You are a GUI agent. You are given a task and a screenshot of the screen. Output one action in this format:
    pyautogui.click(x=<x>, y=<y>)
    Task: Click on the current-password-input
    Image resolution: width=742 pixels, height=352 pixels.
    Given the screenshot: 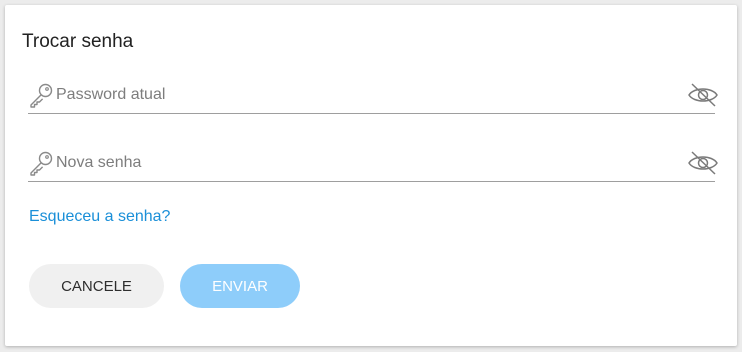 What is the action you would take?
    pyautogui.click(x=356, y=95)
    